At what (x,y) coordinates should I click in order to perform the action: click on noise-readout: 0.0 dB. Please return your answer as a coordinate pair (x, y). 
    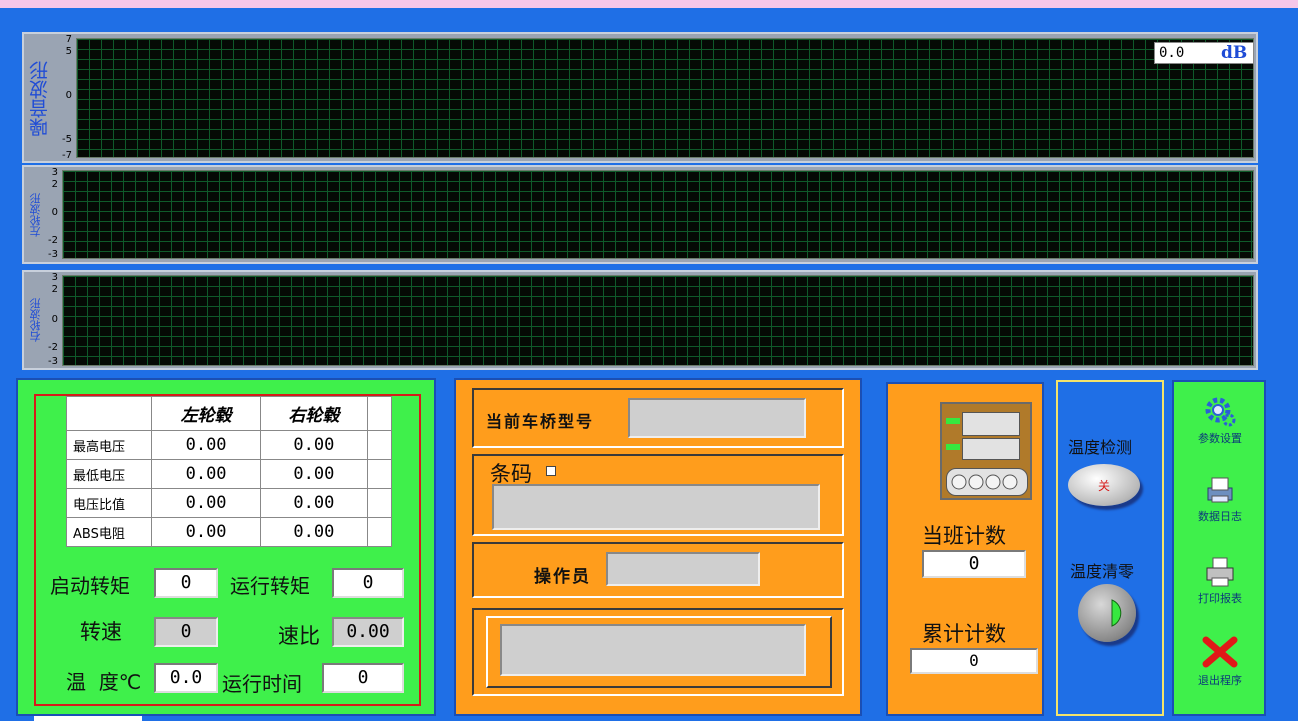
    Looking at the image, I should click on (1204, 53).